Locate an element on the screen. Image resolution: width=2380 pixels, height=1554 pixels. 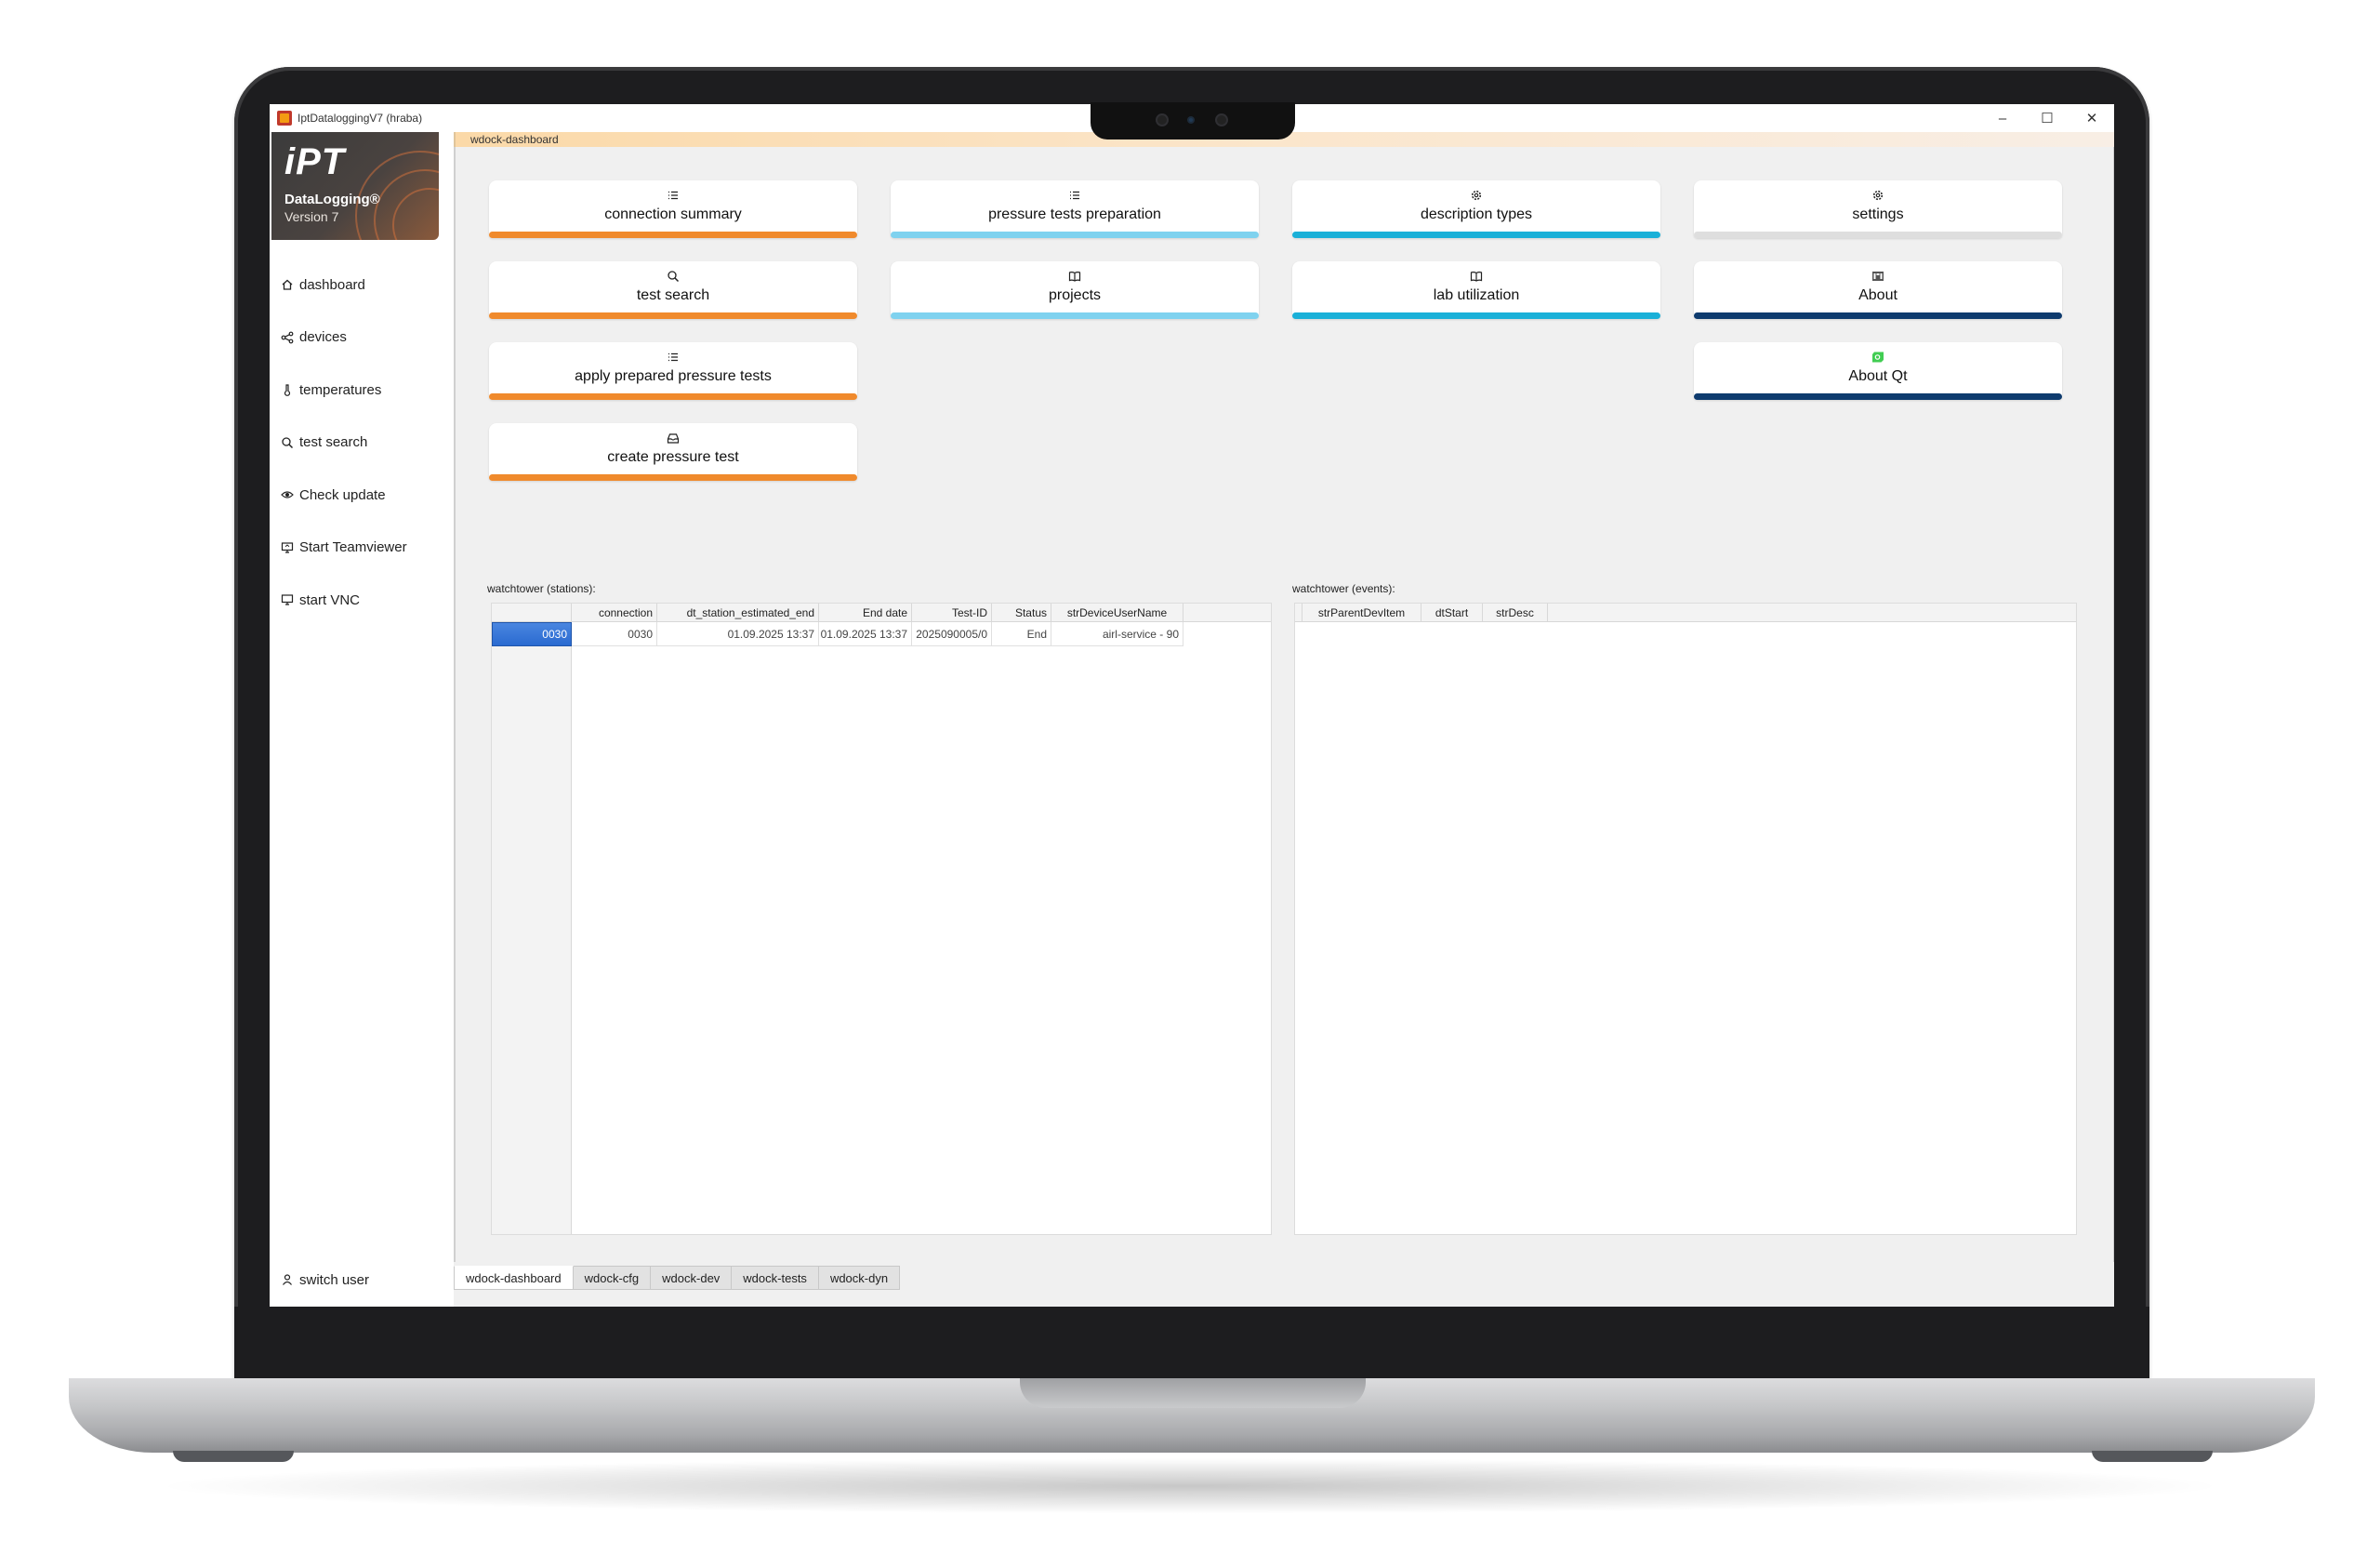
column-header: strParentDevItem is located at coordinates (1361, 613).